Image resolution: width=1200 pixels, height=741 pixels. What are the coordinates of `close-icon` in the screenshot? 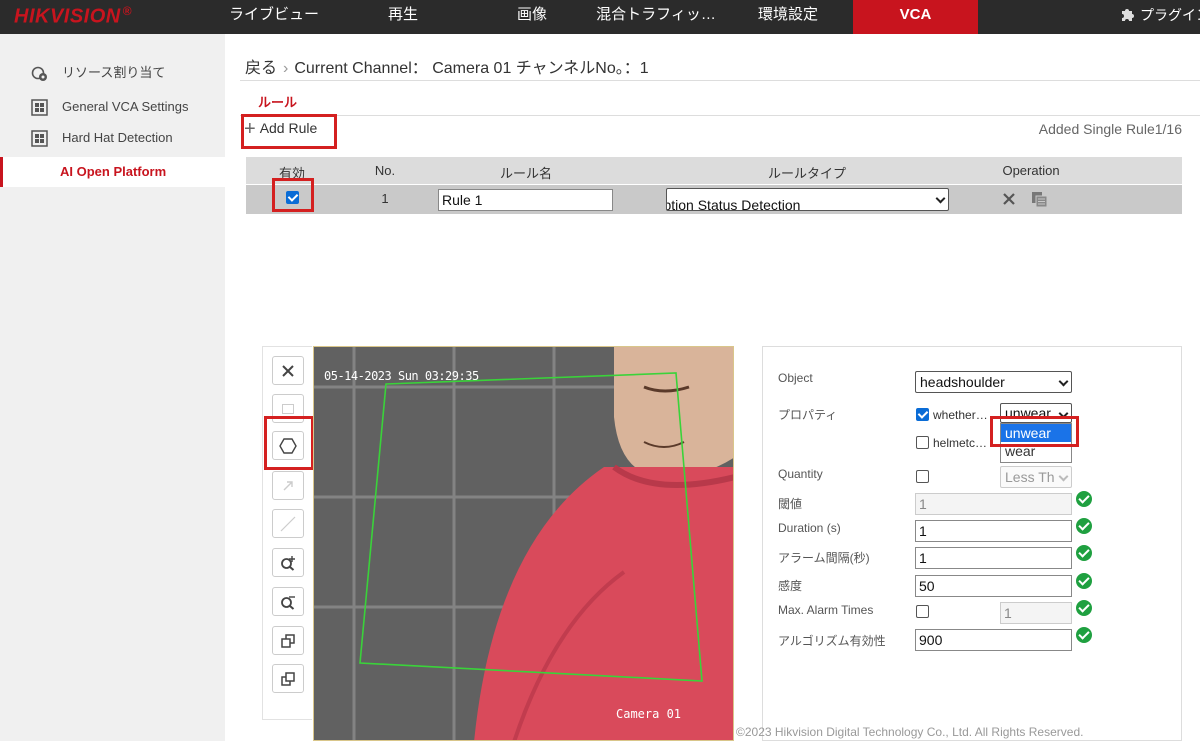 It's located at (288, 370).